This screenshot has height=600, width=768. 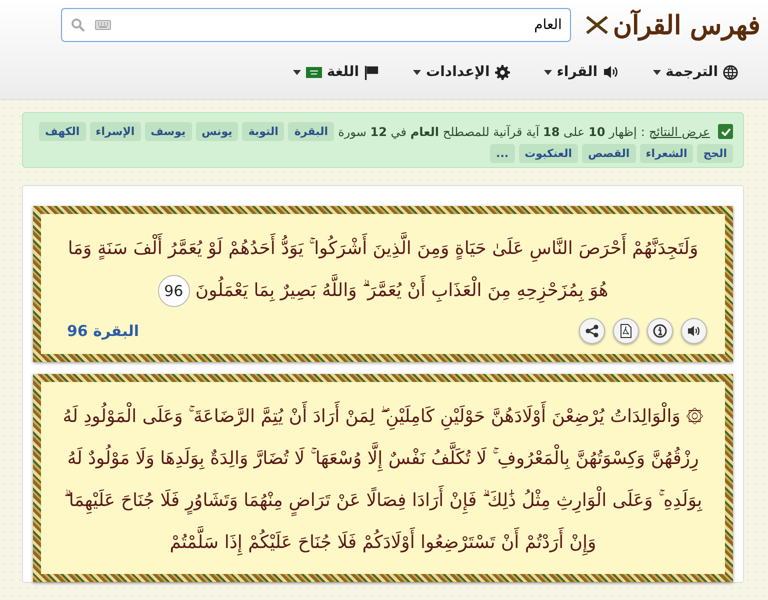 What do you see at coordinates (62, 131) in the screenshot?
I see `surah-tag: الكهف` at bounding box center [62, 131].